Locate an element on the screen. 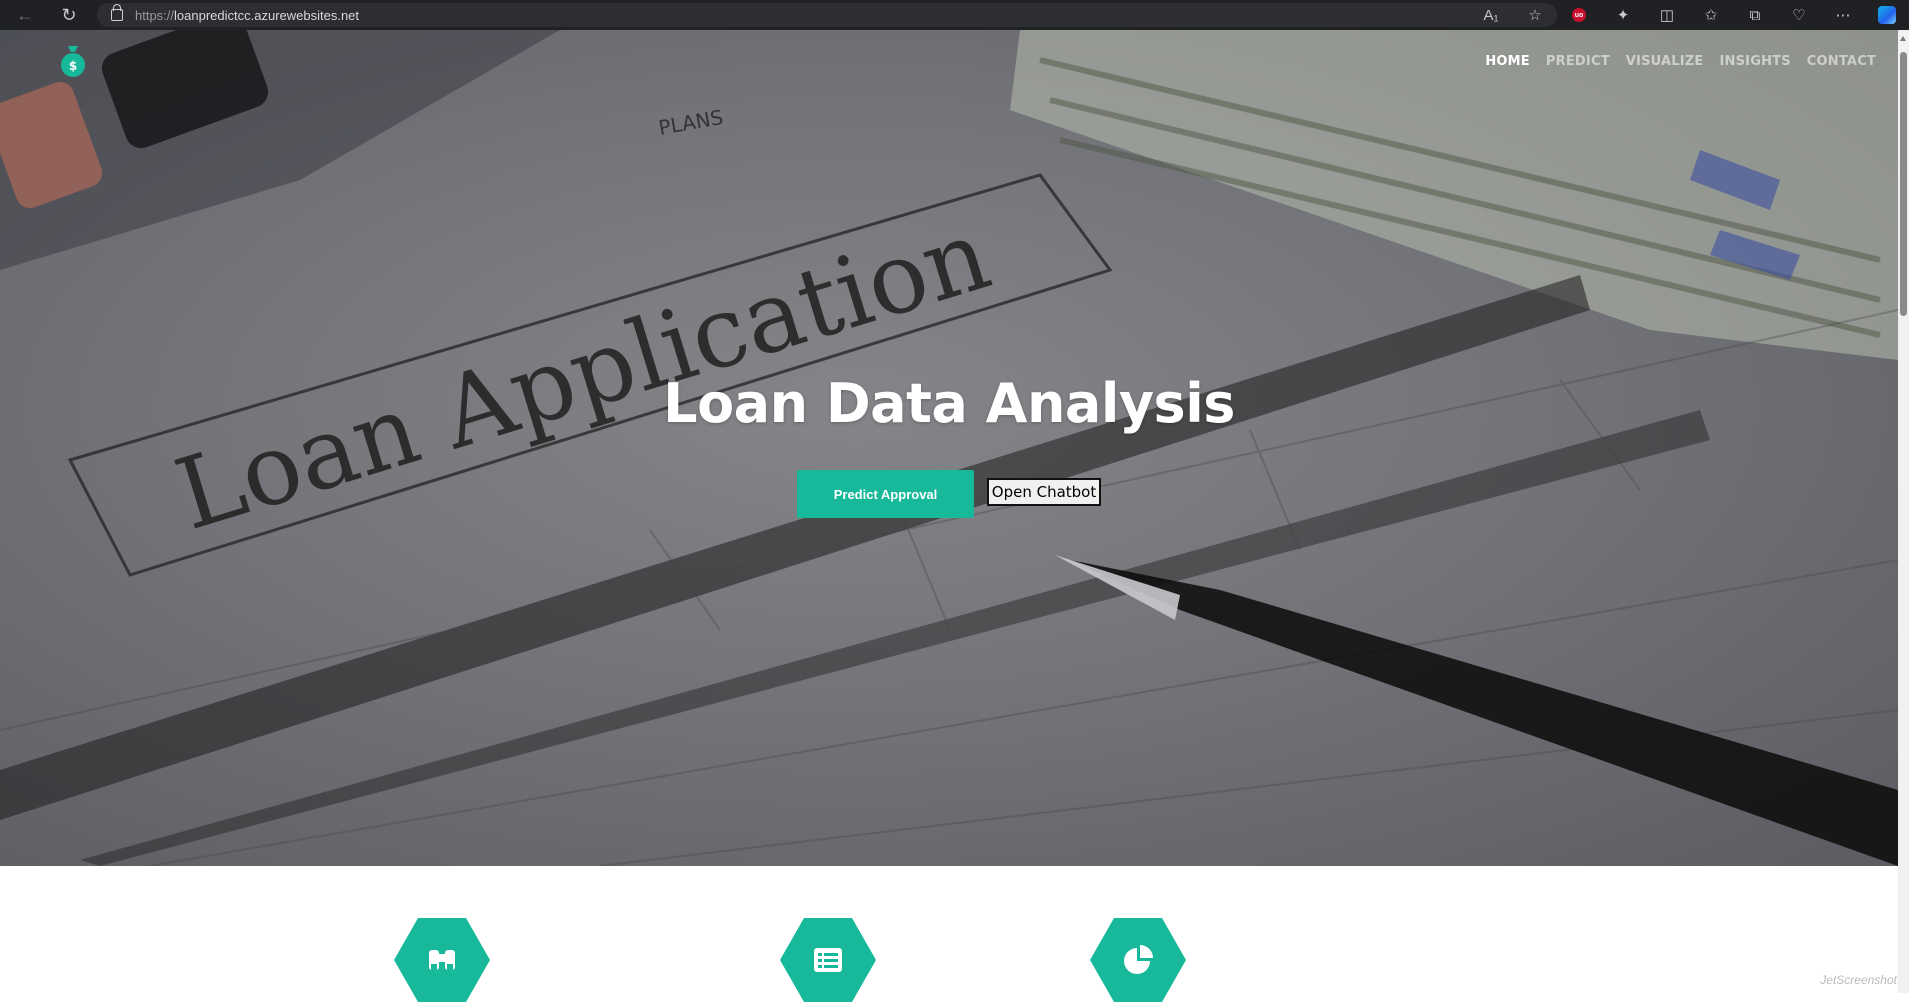 This screenshot has height=1002, width=1909. ublock-icon: uo is located at coordinates (1579, 15).